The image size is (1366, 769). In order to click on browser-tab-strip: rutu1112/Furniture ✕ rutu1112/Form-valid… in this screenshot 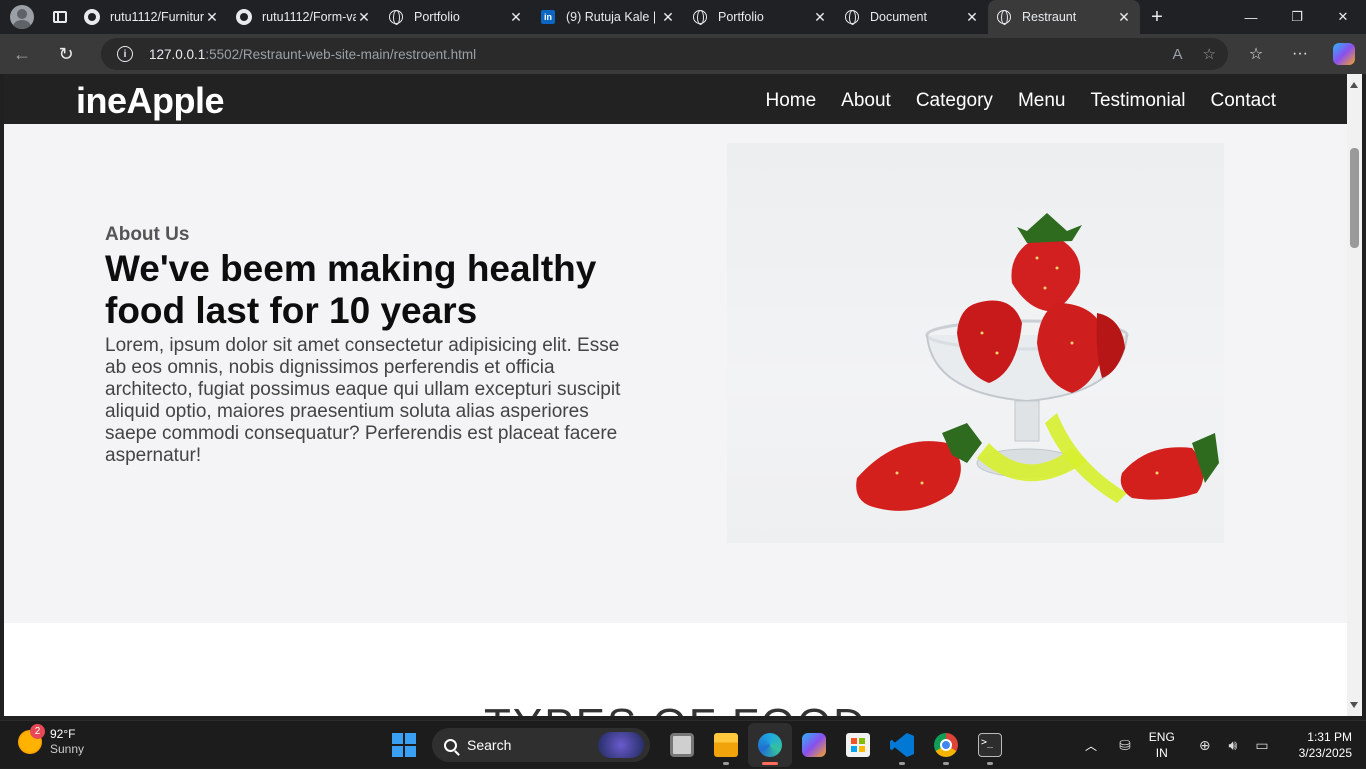, I will do `click(683, 17)`.